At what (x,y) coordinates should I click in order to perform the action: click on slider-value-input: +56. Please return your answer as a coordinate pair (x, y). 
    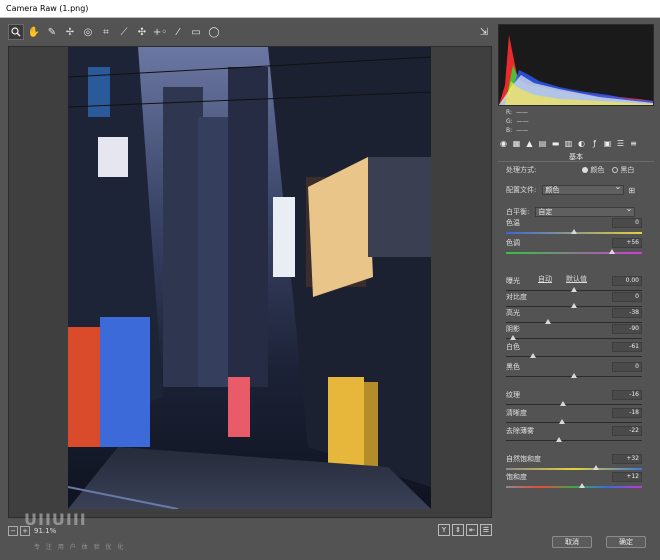
    Looking at the image, I should click on (627, 243).